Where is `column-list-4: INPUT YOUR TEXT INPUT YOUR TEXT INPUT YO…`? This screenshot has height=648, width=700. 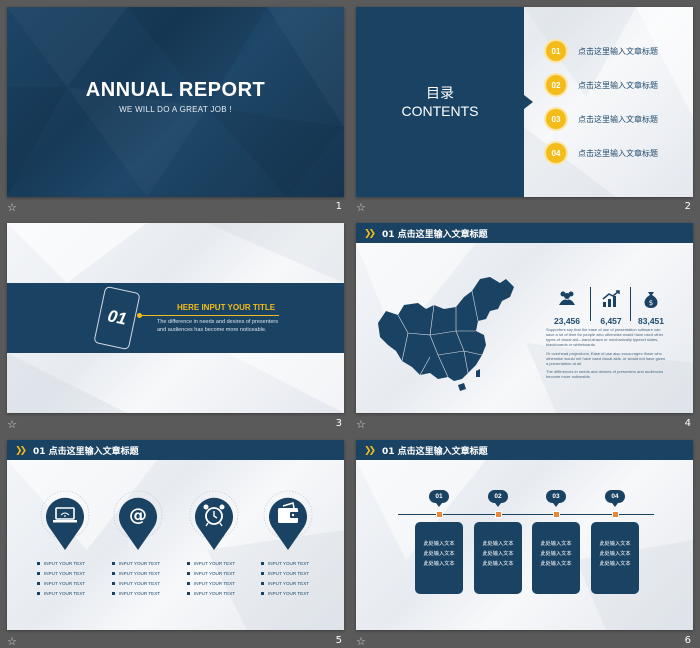 column-list-4: INPUT YOUR TEXT INPUT YOUR TEXT INPUT YO… is located at coordinates (296, 578).